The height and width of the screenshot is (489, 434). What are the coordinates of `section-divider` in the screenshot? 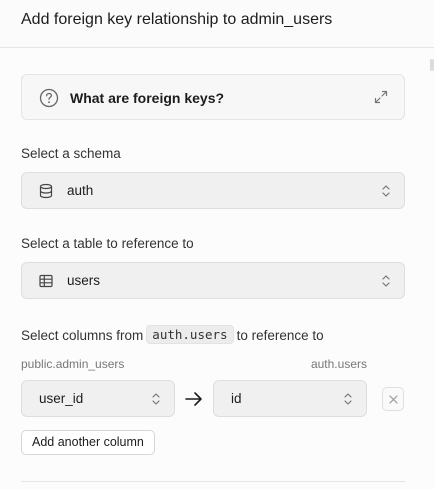 It's located at (213, 481).